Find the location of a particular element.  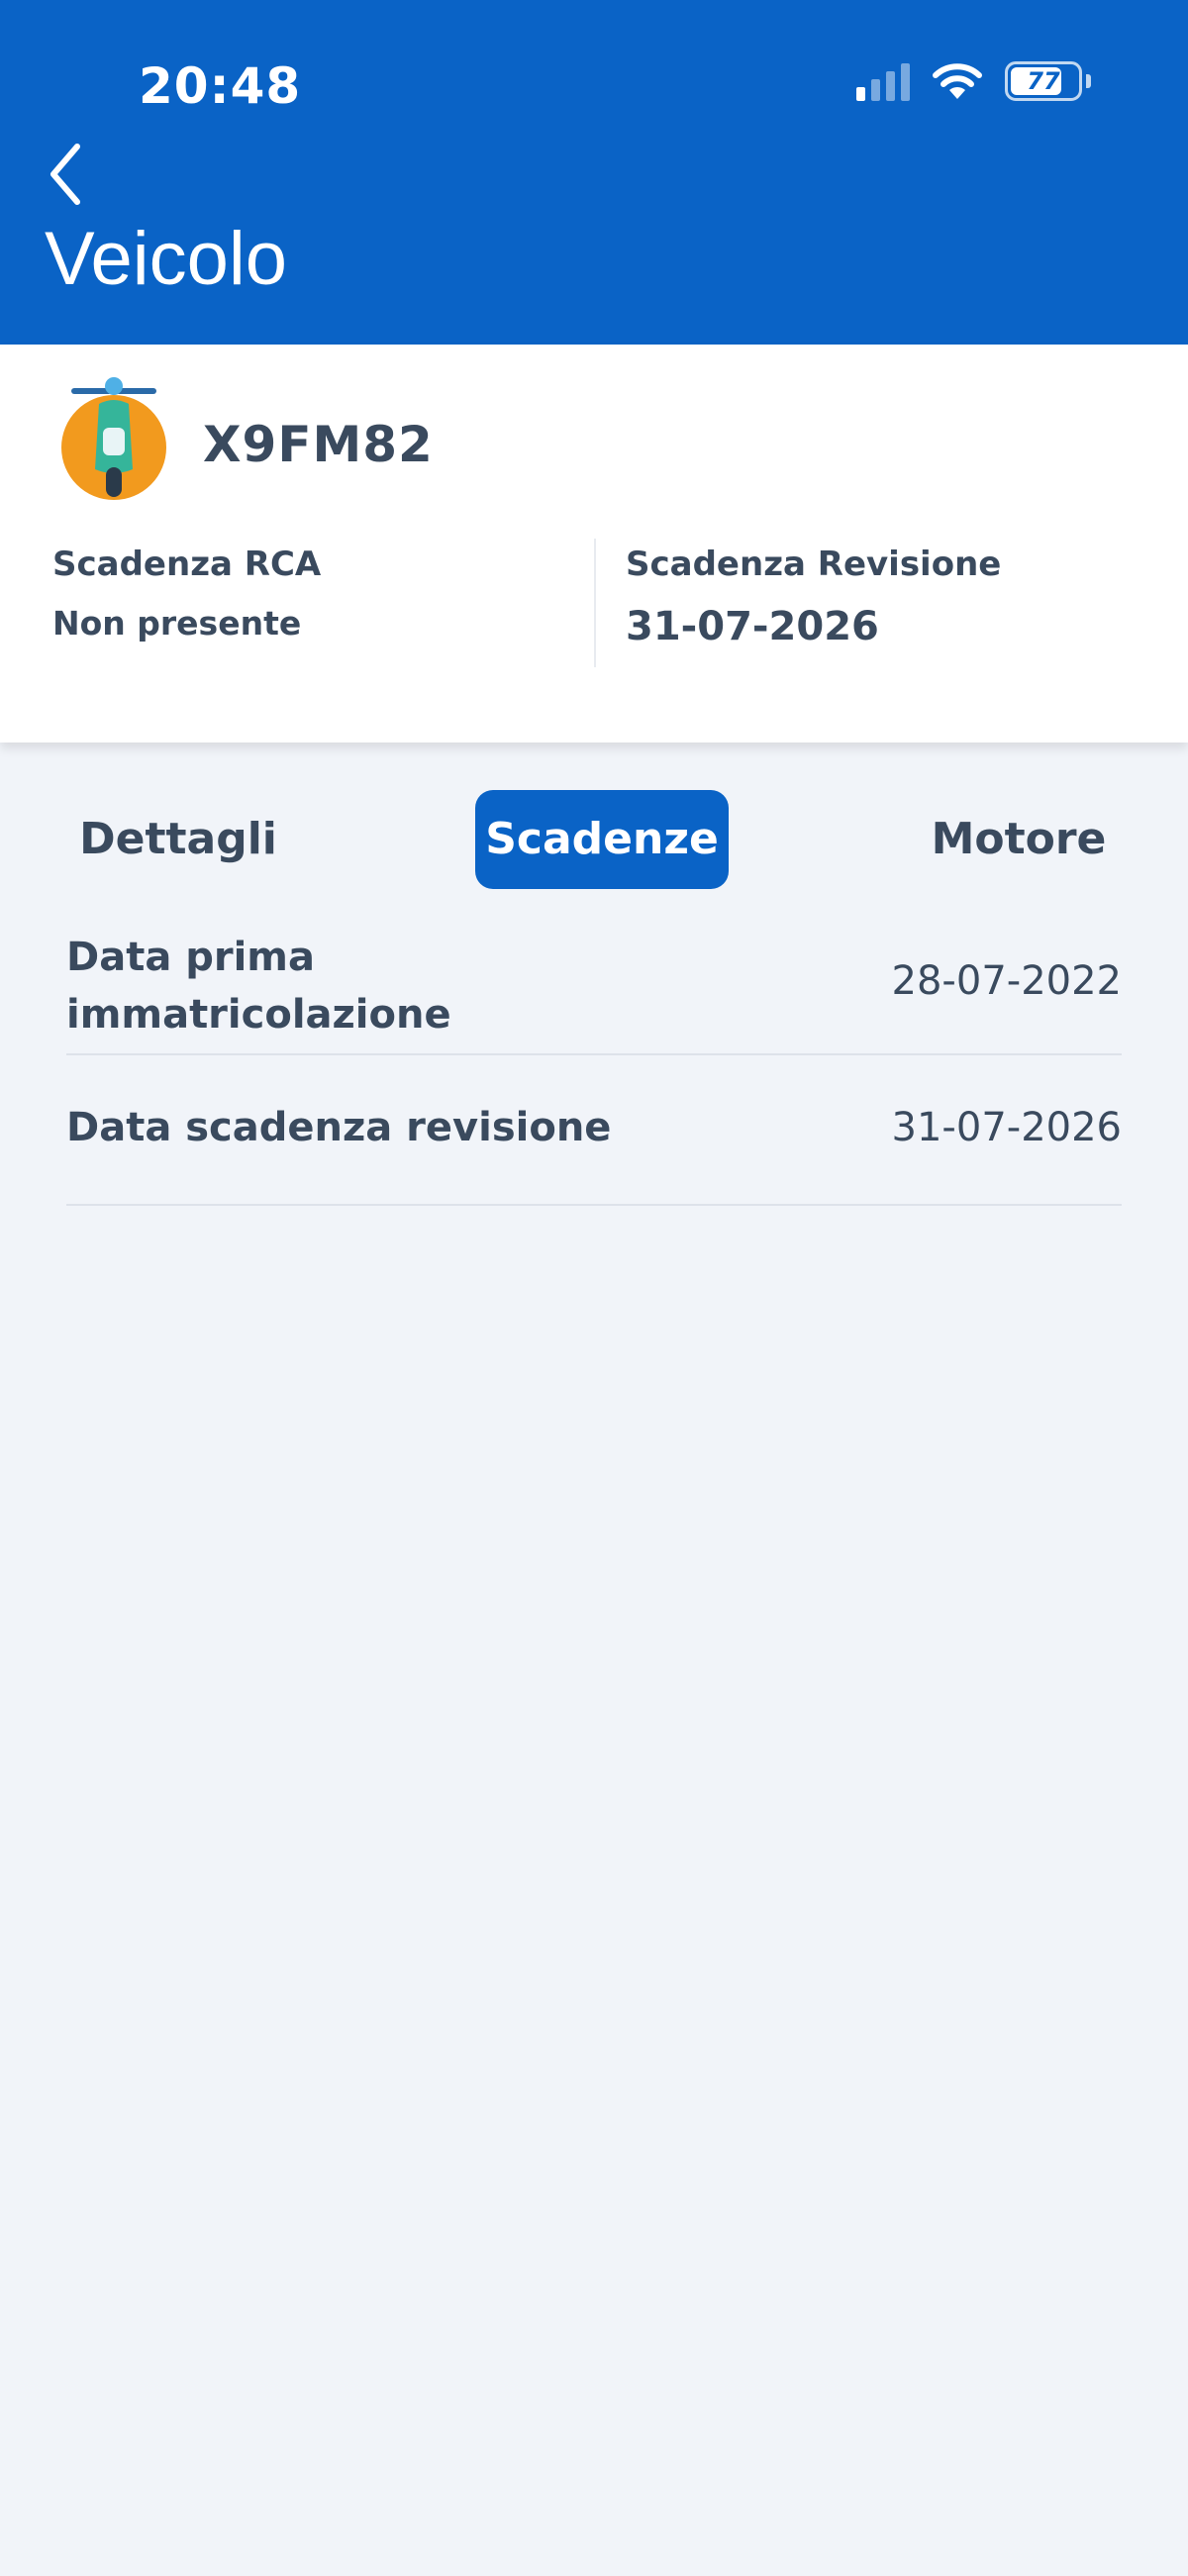

list-item: Data scadenza revisione 31-07-2026 is located at coordinates (594, 1130).